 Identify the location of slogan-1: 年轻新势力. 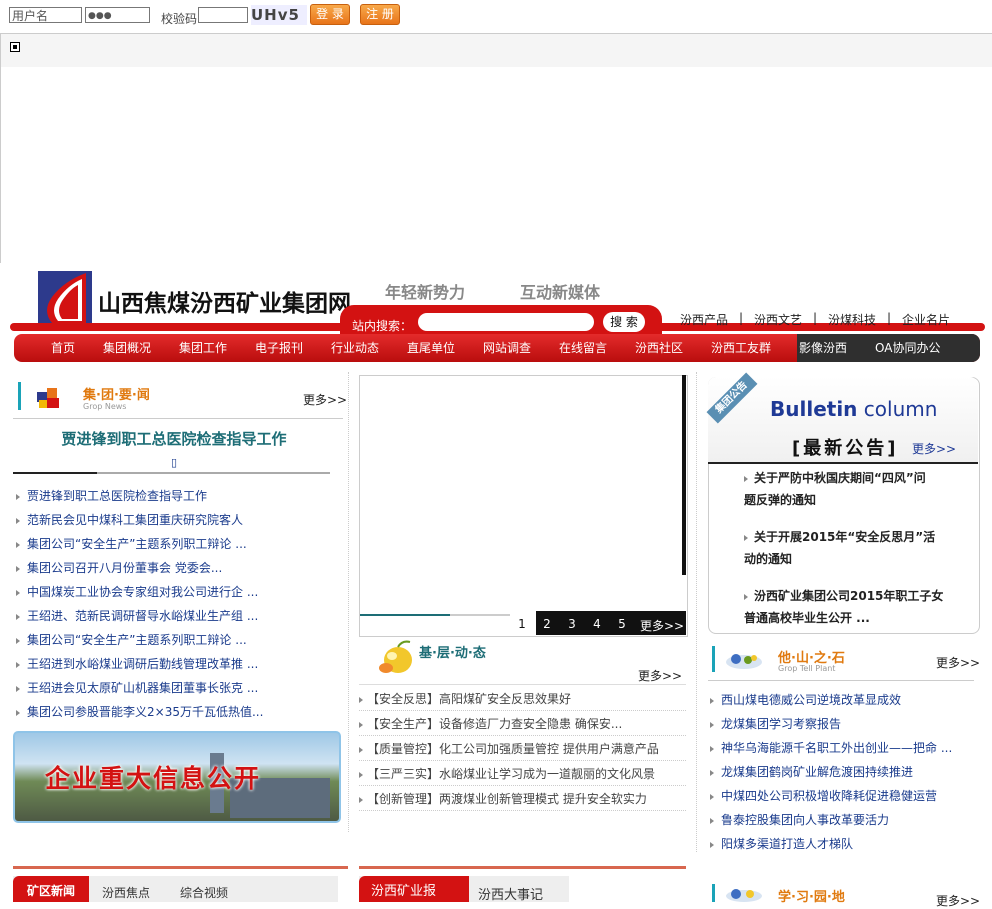
(425, 292).